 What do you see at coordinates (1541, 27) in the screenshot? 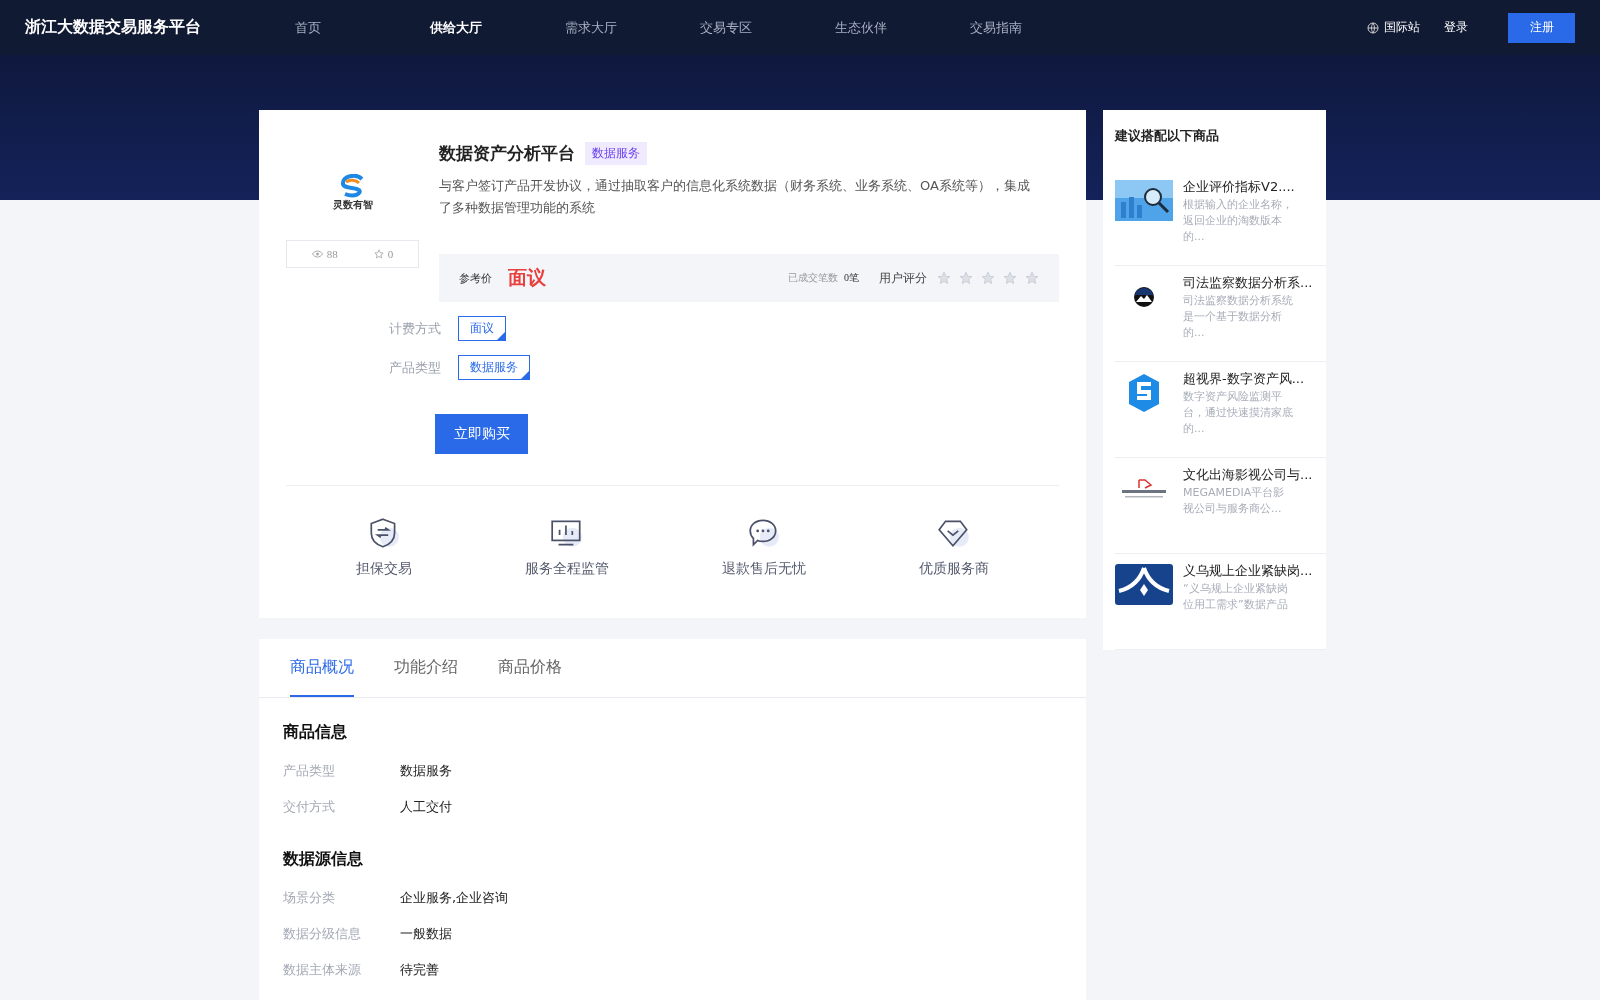
I see `register-button: 注册` at bounding box center [1541, 27].